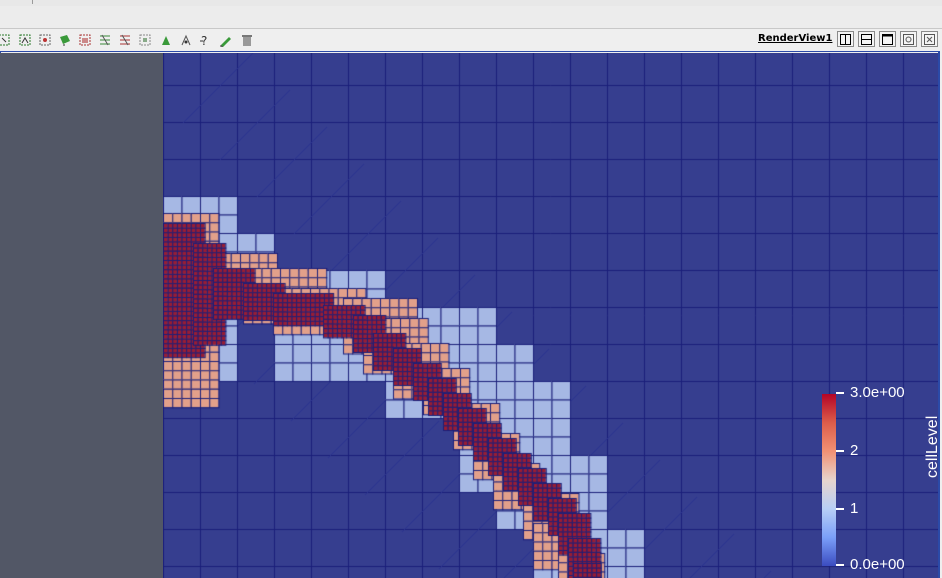 Image resolution: width=942 pixels, height=578 pixels. I want to click on split-horizontal-icon, so click(845, 39).